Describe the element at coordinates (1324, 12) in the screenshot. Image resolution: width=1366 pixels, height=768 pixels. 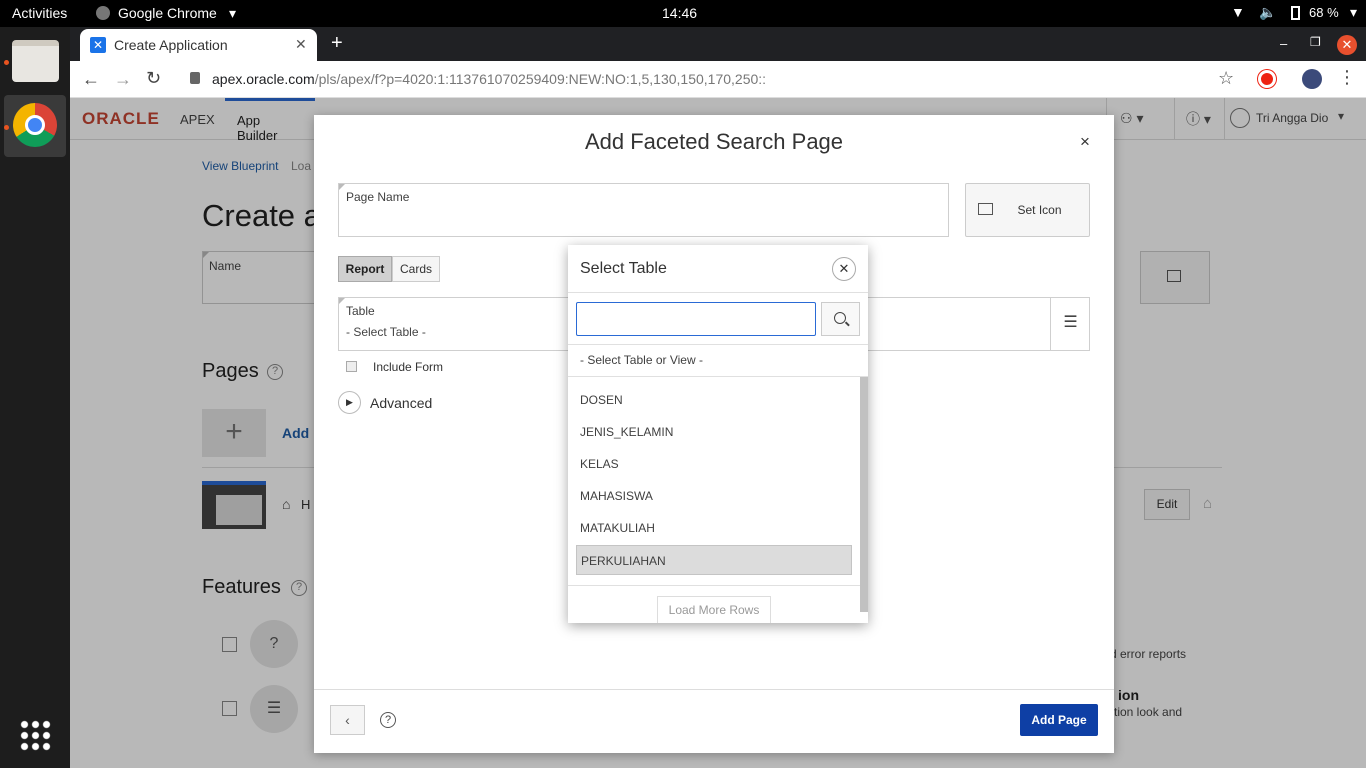
I see `battery-percent: 68 %` at that location.